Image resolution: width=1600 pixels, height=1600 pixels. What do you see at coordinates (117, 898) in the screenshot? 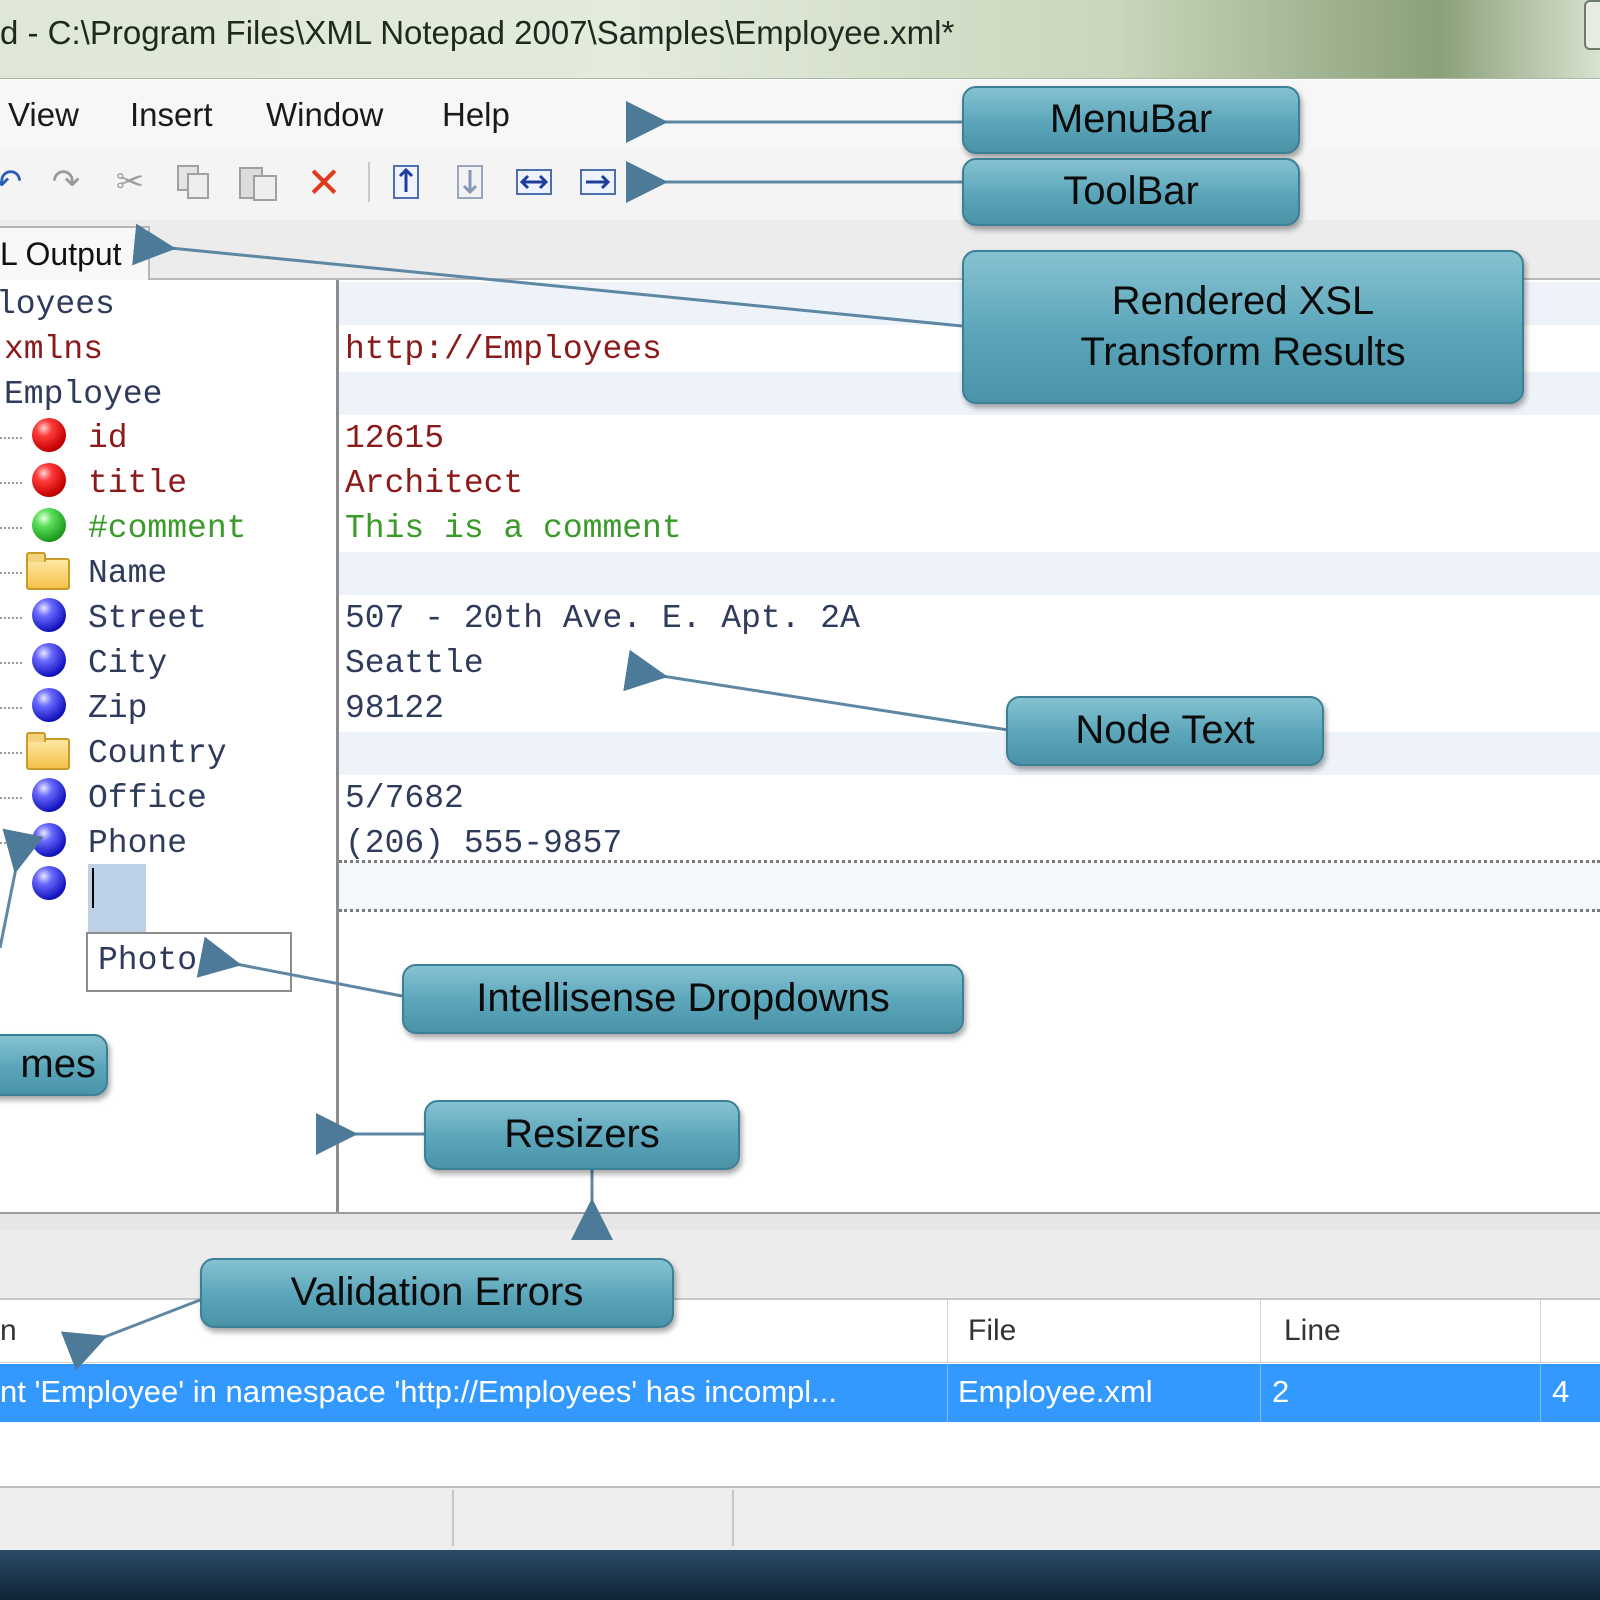
I see `node-name-editor` at bounding box center [117, 898].